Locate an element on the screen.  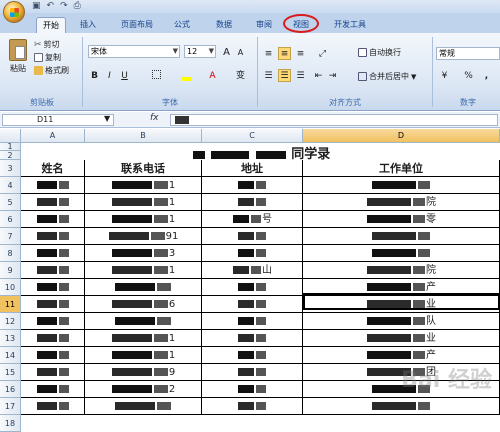
row-header: 8 is located at coordinates (10, 253).